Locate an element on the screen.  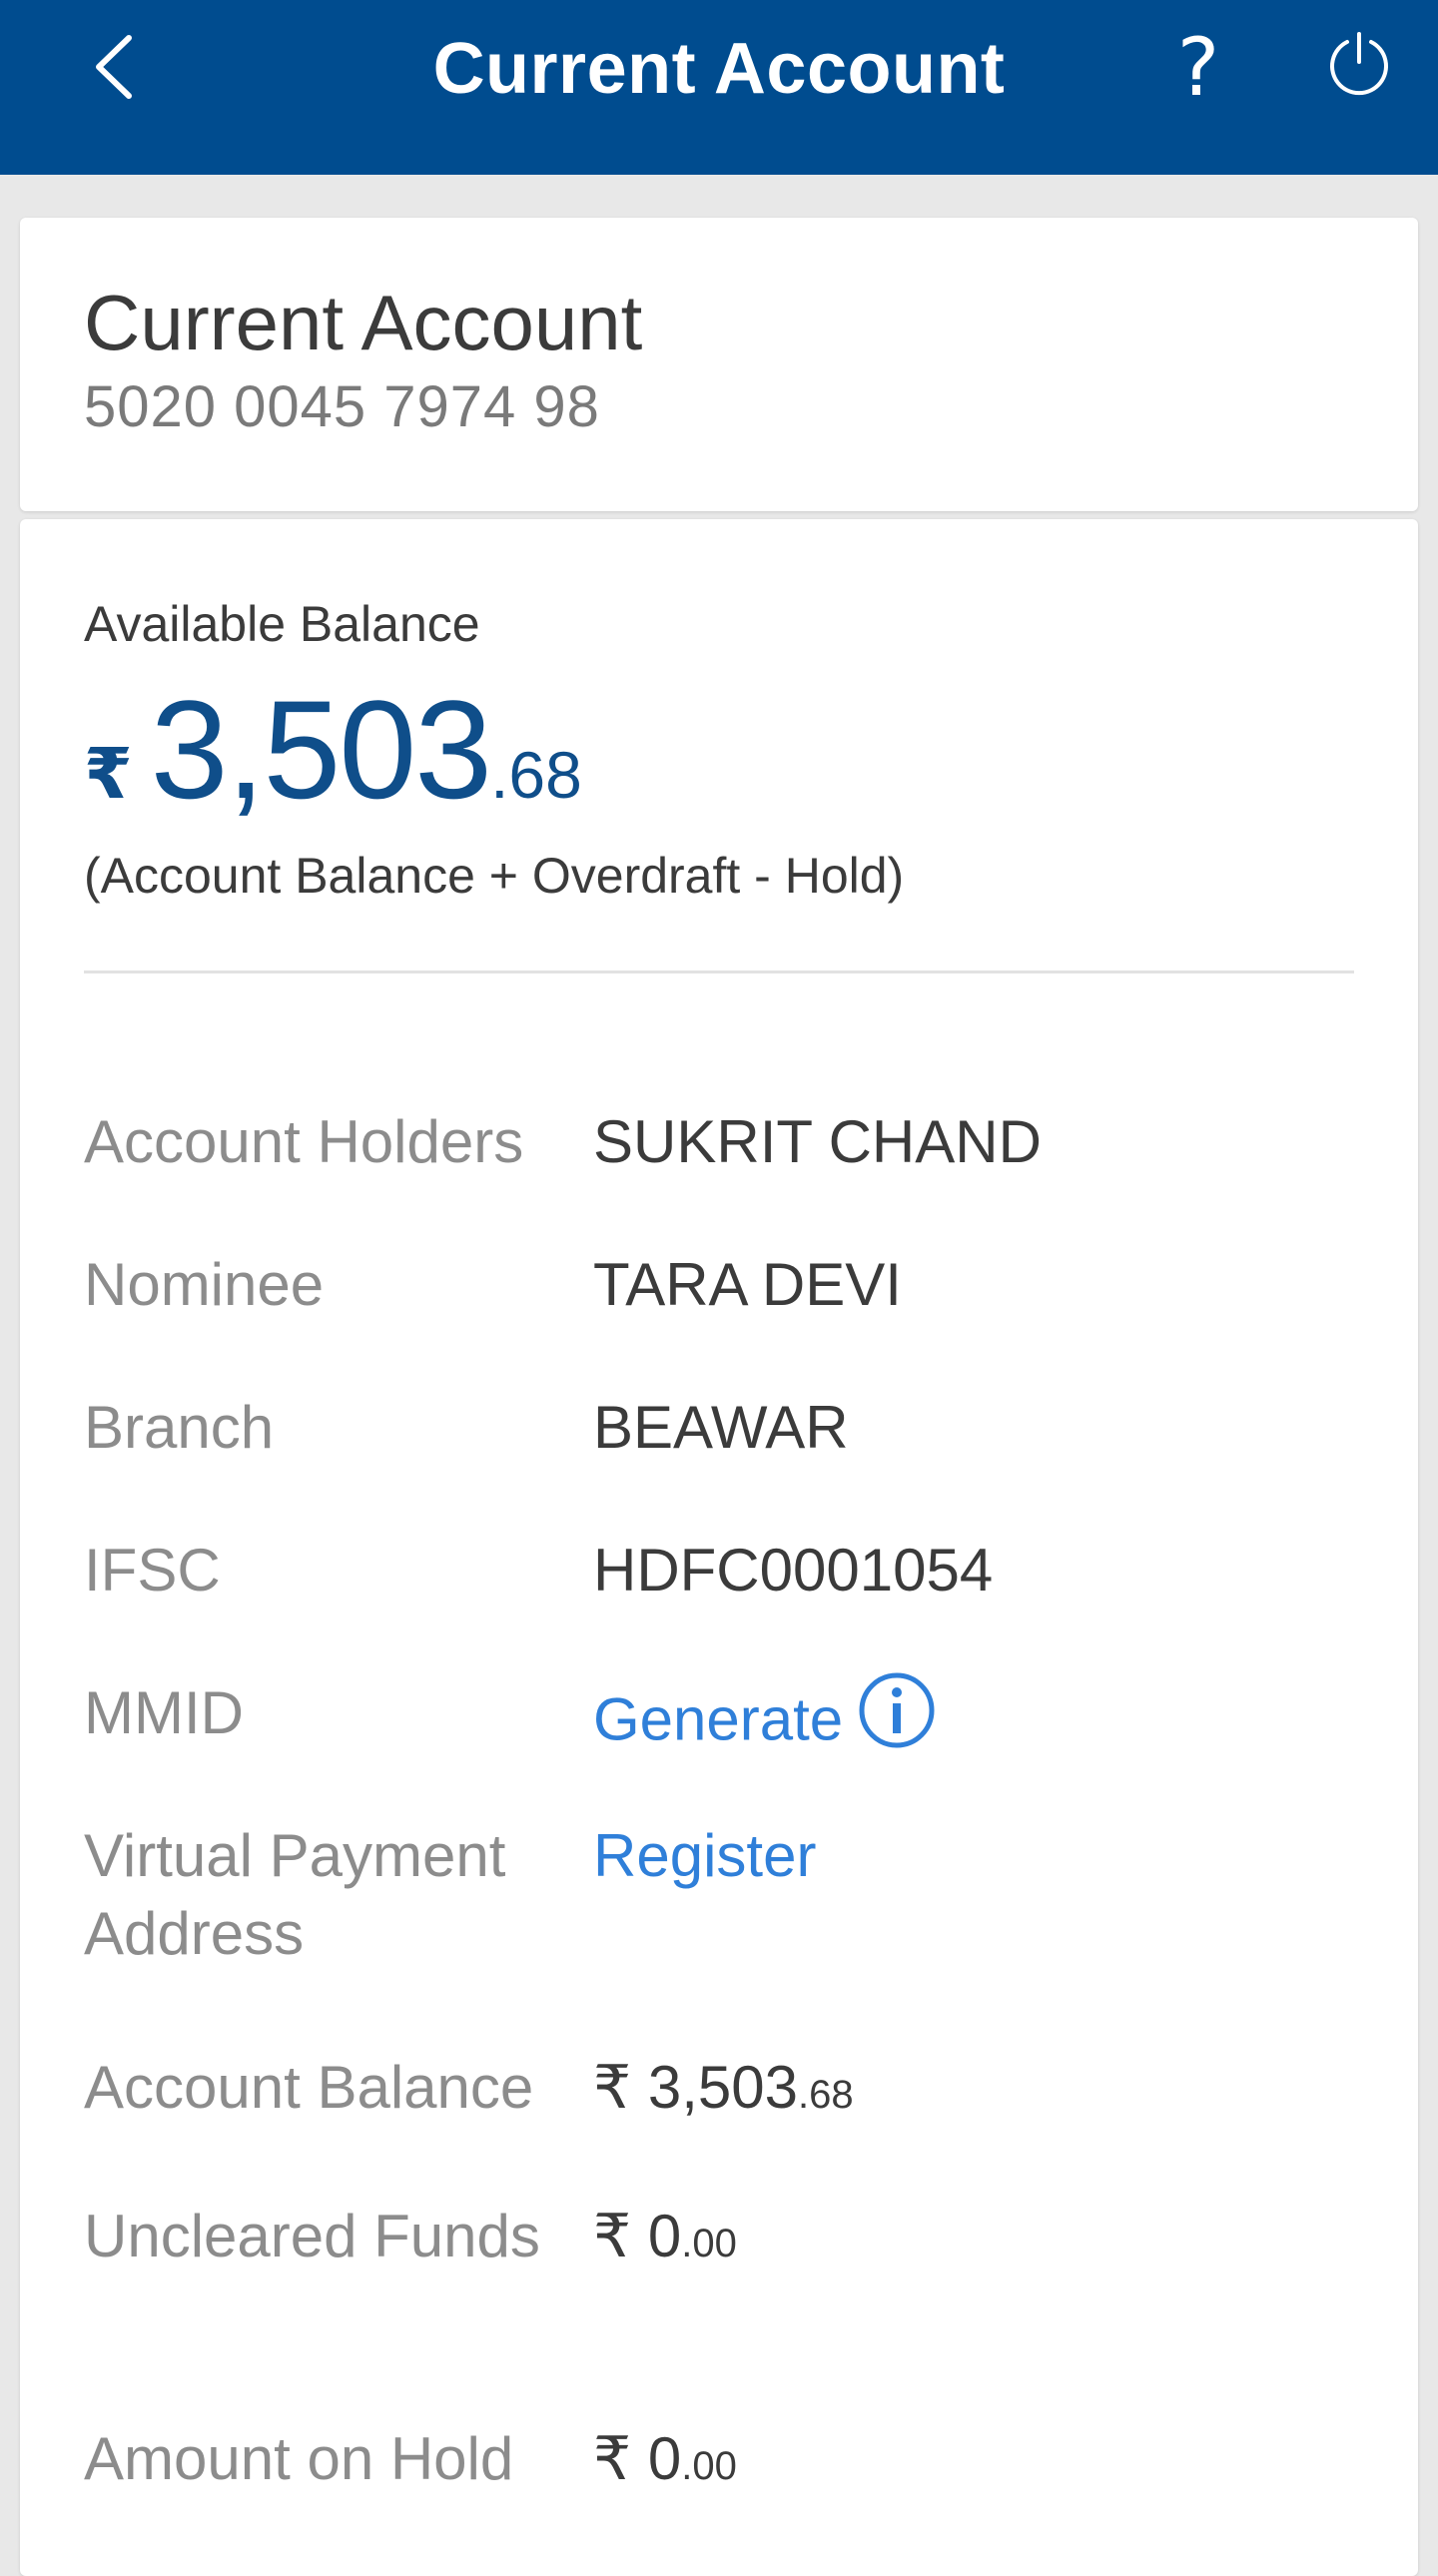
available-balance-decimal: .68 is located at coordinates (536, 775).